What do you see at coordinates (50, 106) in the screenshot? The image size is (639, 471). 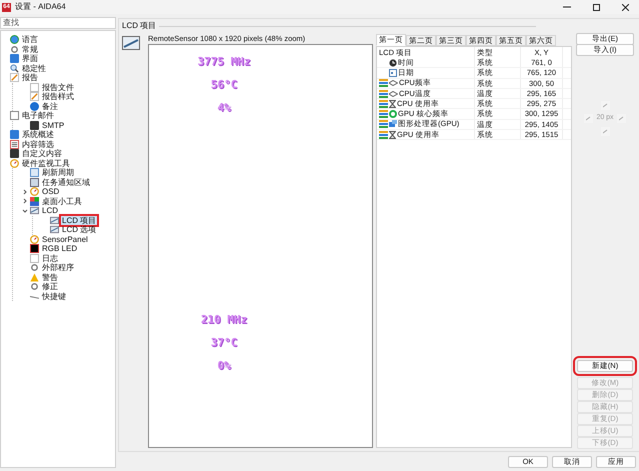 I see `tree-item: 备注` at bounding box center [50, 106].